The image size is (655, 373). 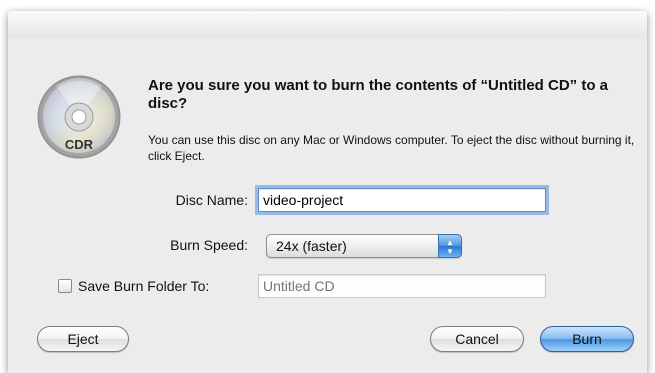 What do you see at coordinates (402, 200) in the screenshot?
I see `disc-name-field` at bounding box center [402, 200].